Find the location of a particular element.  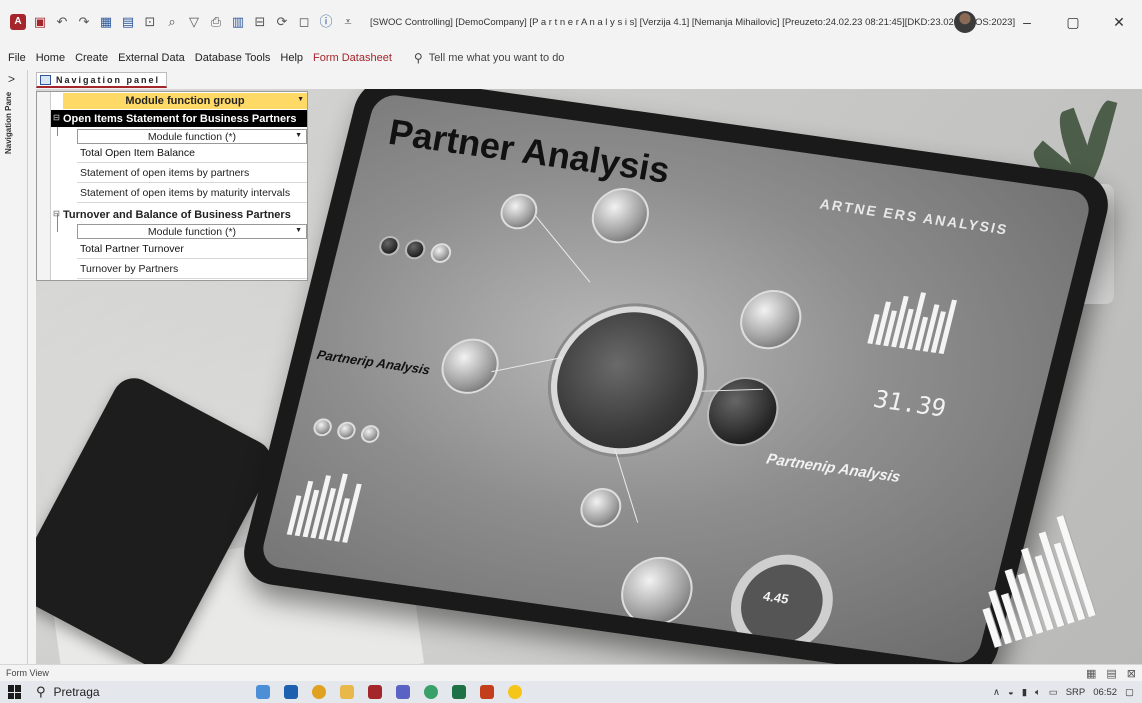

record-selector-gutter is located at coordinates (44, 186).